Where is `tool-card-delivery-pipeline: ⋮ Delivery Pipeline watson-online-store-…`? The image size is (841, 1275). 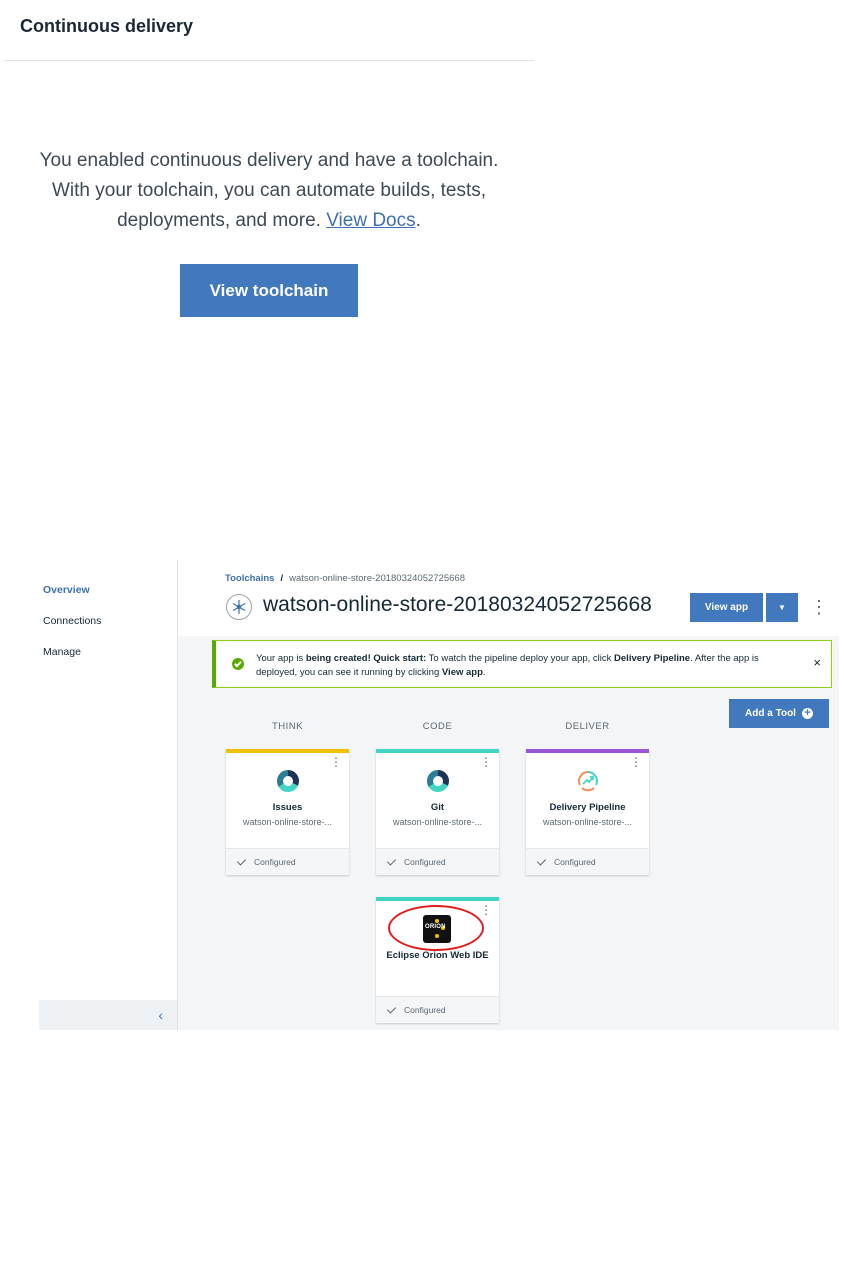
tool-card-delivery-pipeline: ⋮ Delivery Pipeline watson-online-store-… is located at coordinates (587, 812).